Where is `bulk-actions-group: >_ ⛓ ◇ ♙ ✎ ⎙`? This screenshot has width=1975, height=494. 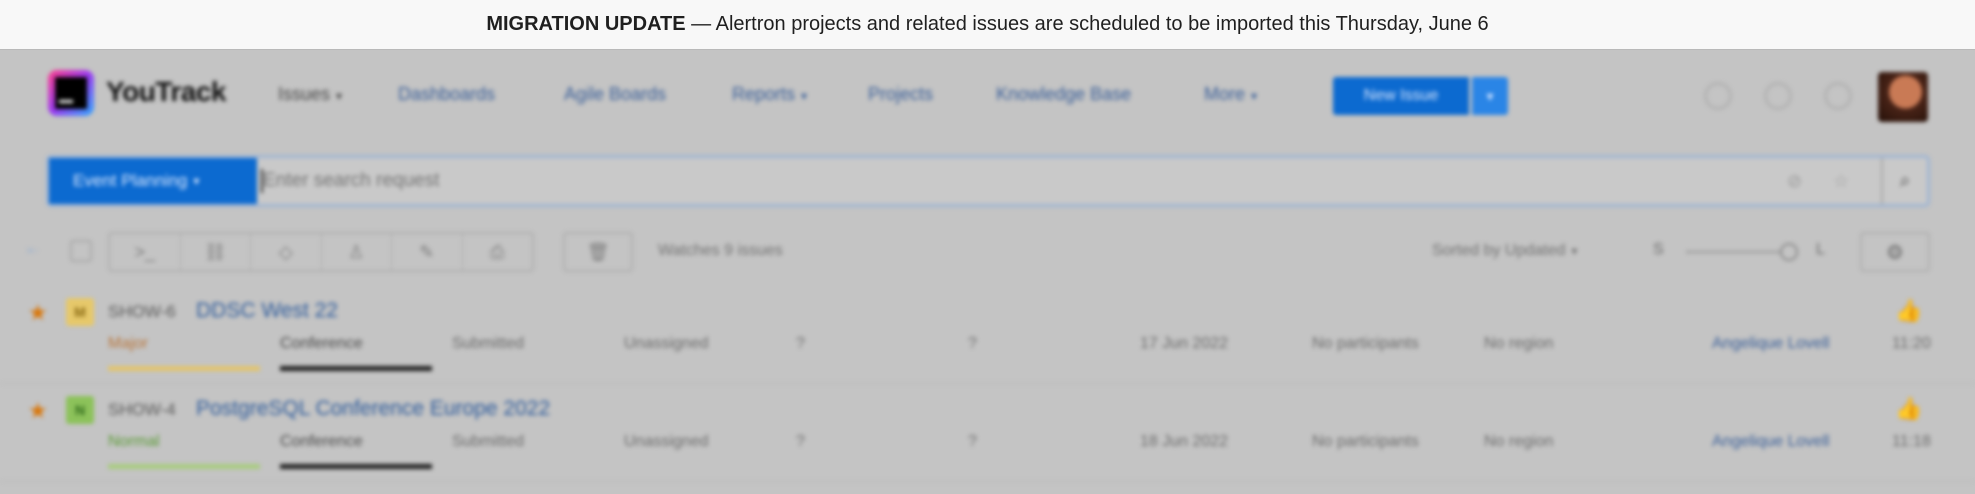
bulk-actions-group: >_ ⛓ ◇ ♙ ✎ ⎙ is located at coordinates (321, 252).